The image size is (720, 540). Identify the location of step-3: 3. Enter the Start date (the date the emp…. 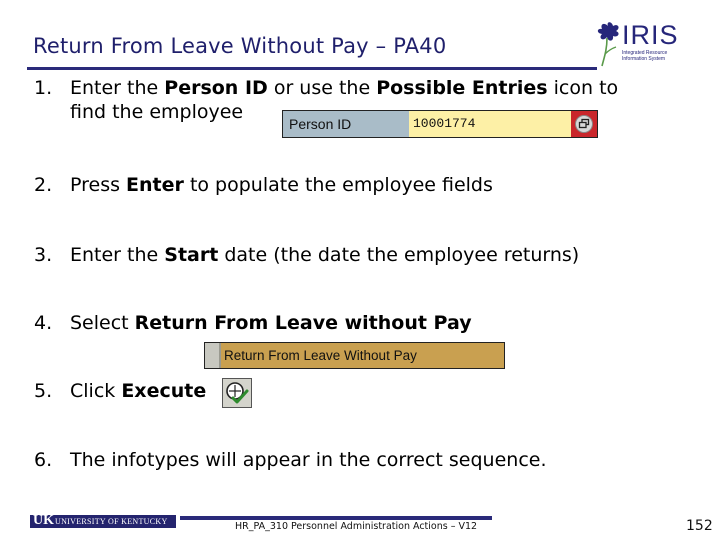
(306, 255).